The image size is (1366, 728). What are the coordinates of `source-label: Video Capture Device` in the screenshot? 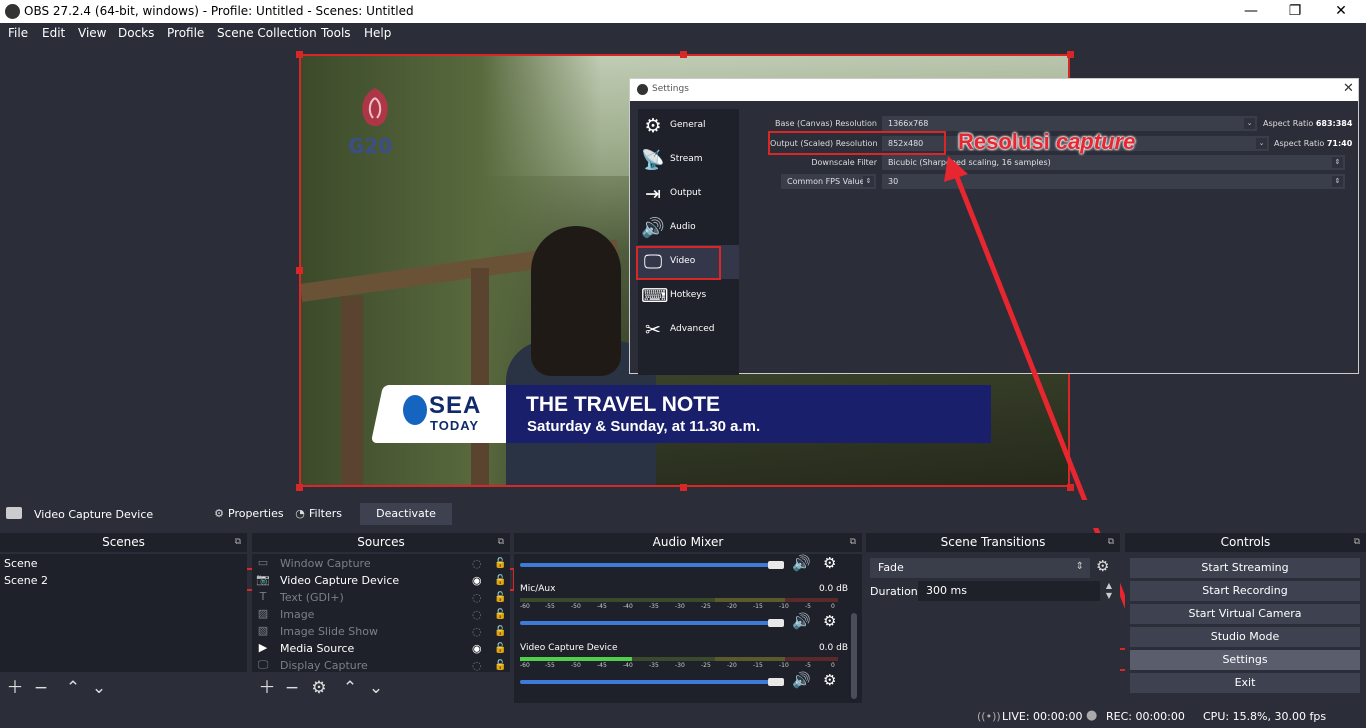 It's located at (340, 580).